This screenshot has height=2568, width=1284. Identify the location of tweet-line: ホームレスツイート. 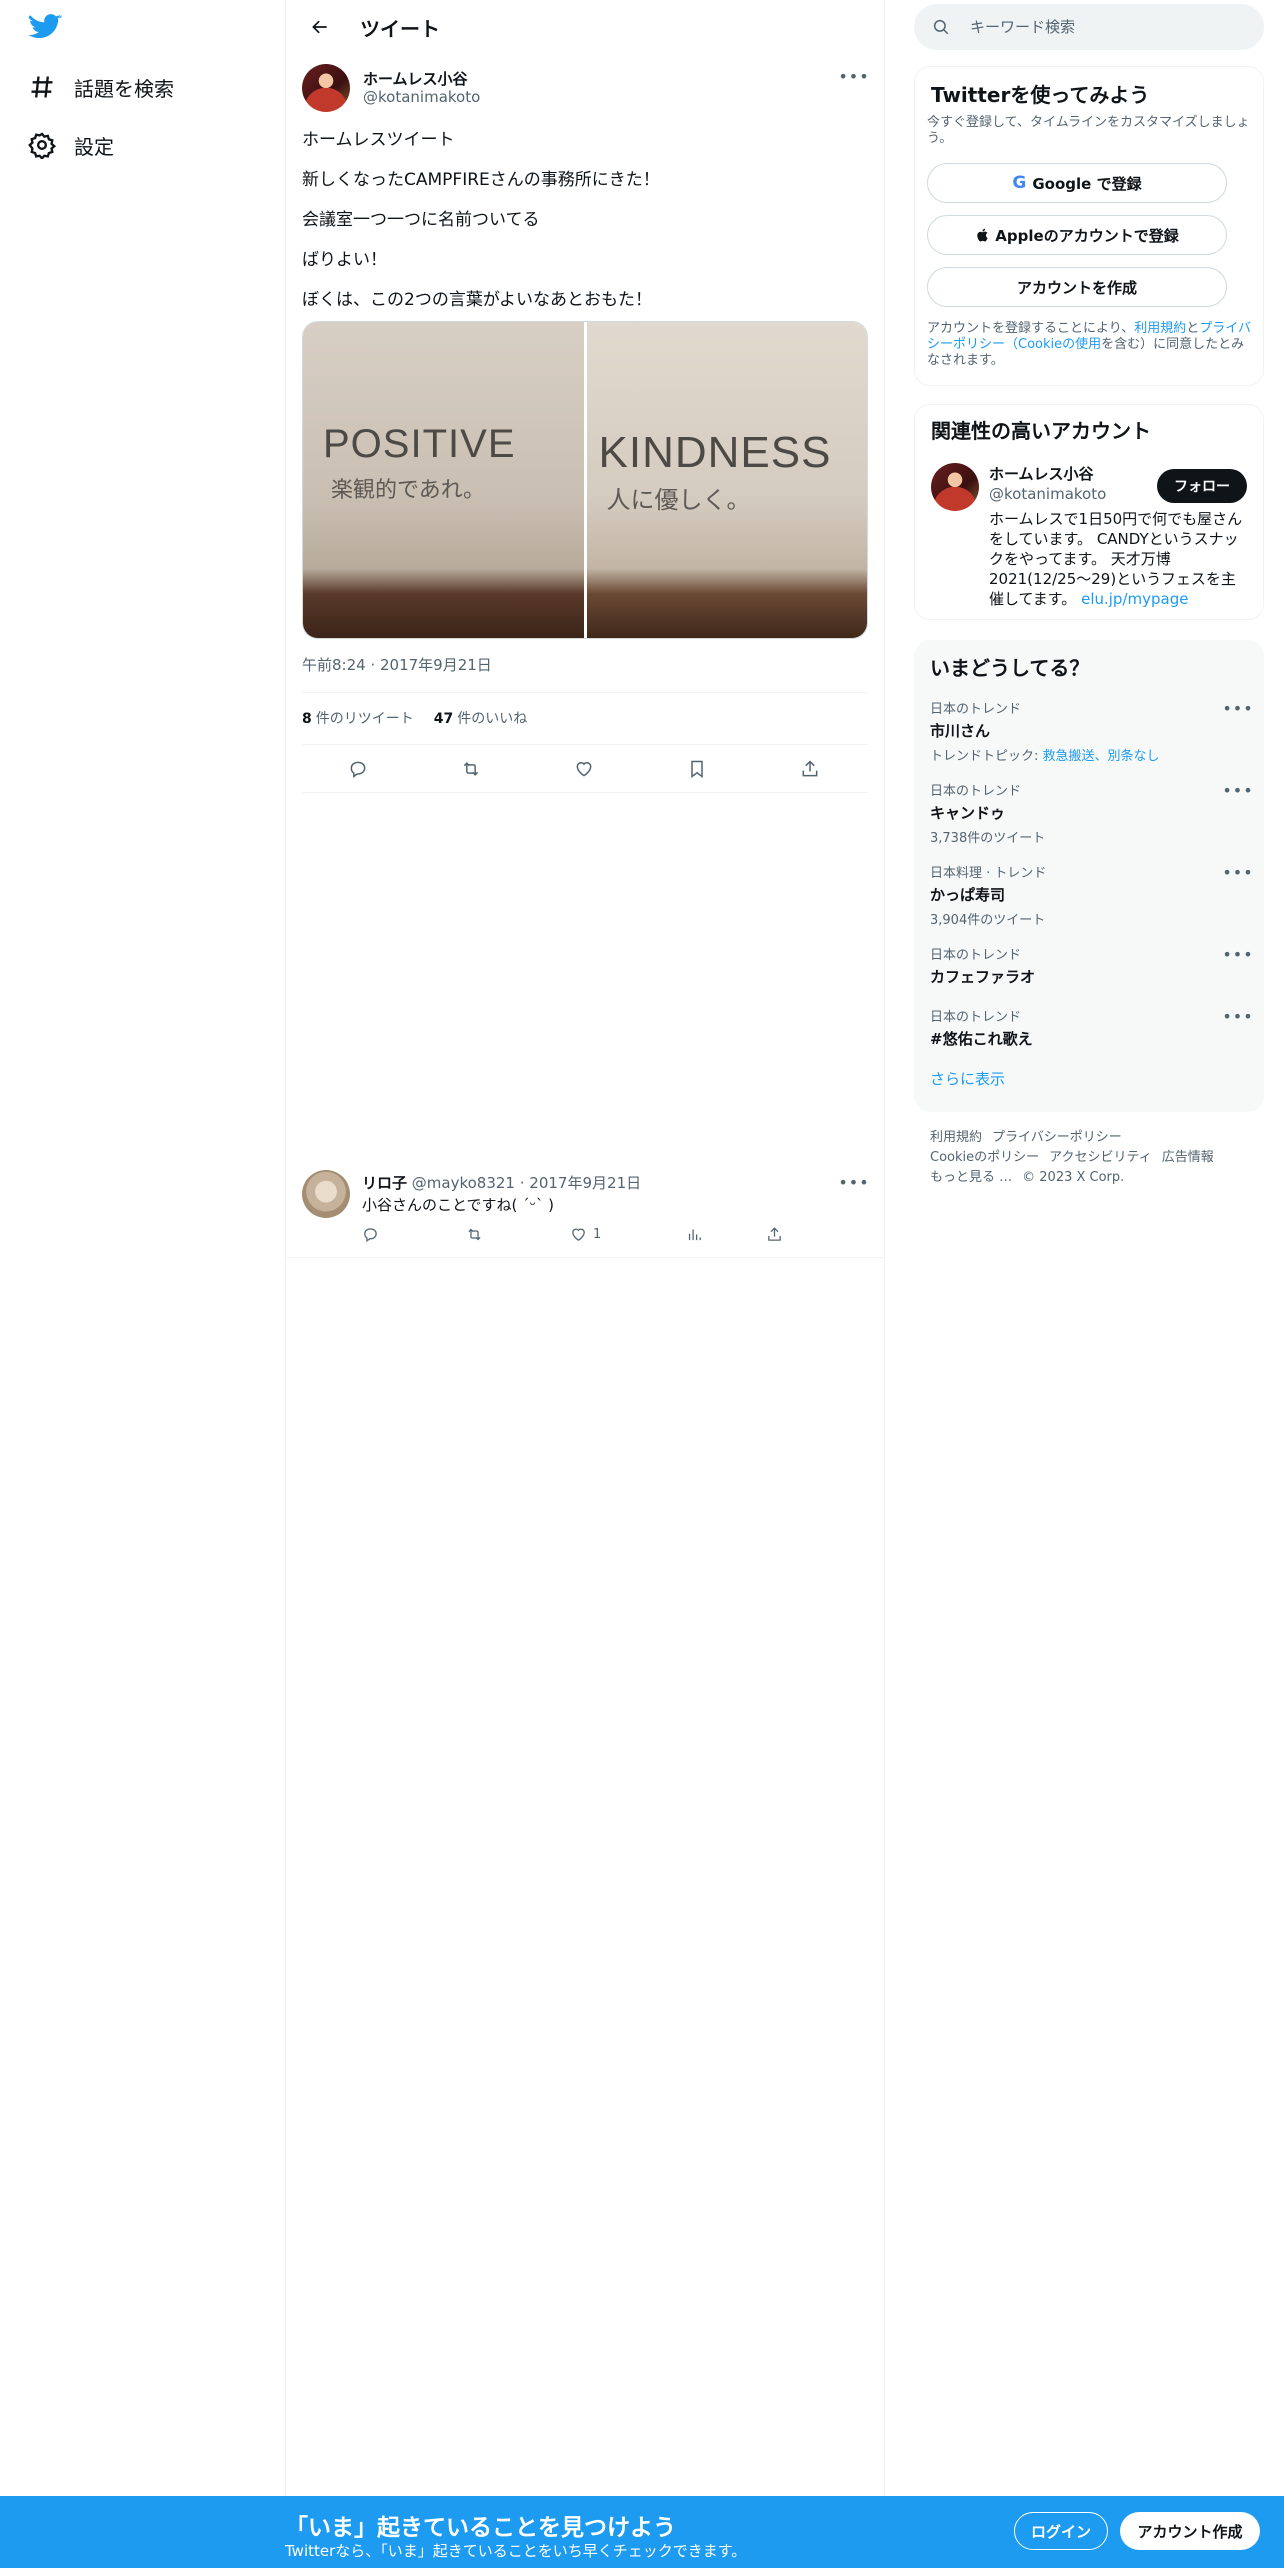
(378, 140).